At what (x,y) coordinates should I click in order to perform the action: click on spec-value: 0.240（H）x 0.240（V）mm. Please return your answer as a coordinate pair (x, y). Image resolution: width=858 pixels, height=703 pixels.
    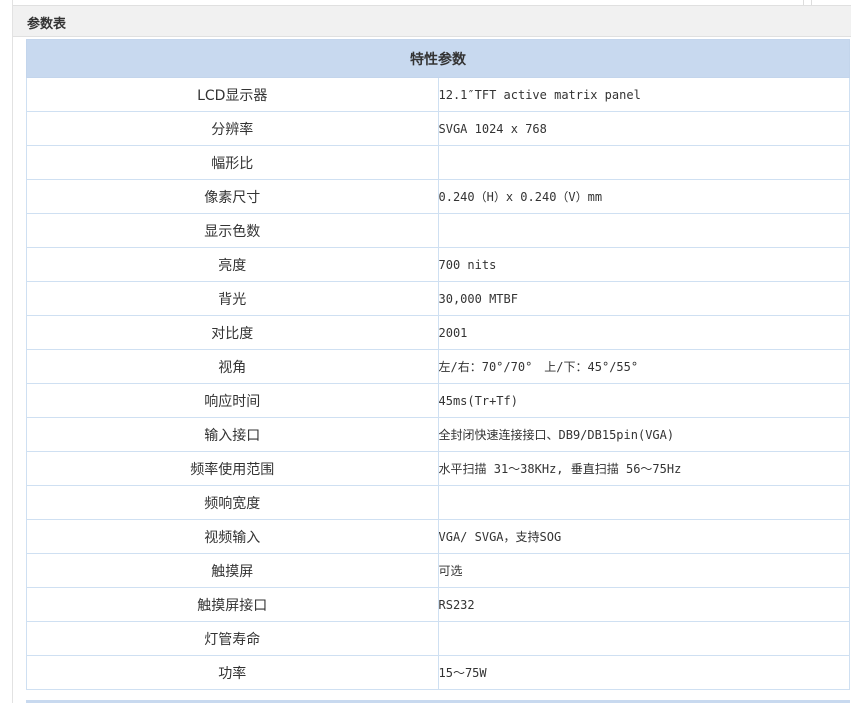
    Looking at the image, I should click on (643, 196).